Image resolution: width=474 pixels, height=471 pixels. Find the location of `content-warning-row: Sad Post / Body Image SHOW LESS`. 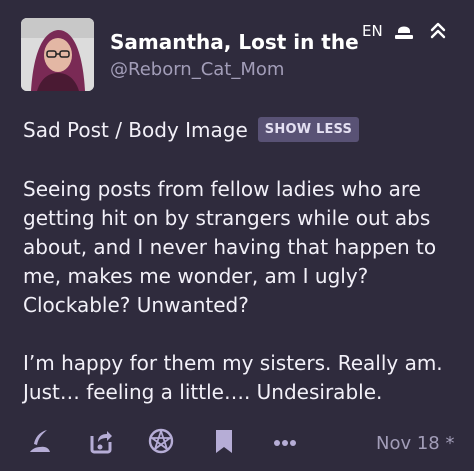

content-warning-row: Sad Post / Body Image SHOW LESS is located at coordinates (191, 129).